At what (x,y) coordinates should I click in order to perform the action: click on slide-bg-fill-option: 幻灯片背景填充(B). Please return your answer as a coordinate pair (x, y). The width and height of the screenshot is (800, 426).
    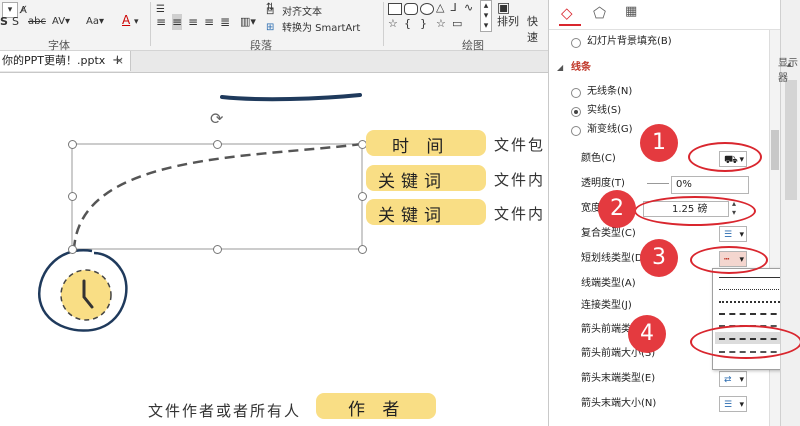
    Looking at the image, I should click on (665, 42).